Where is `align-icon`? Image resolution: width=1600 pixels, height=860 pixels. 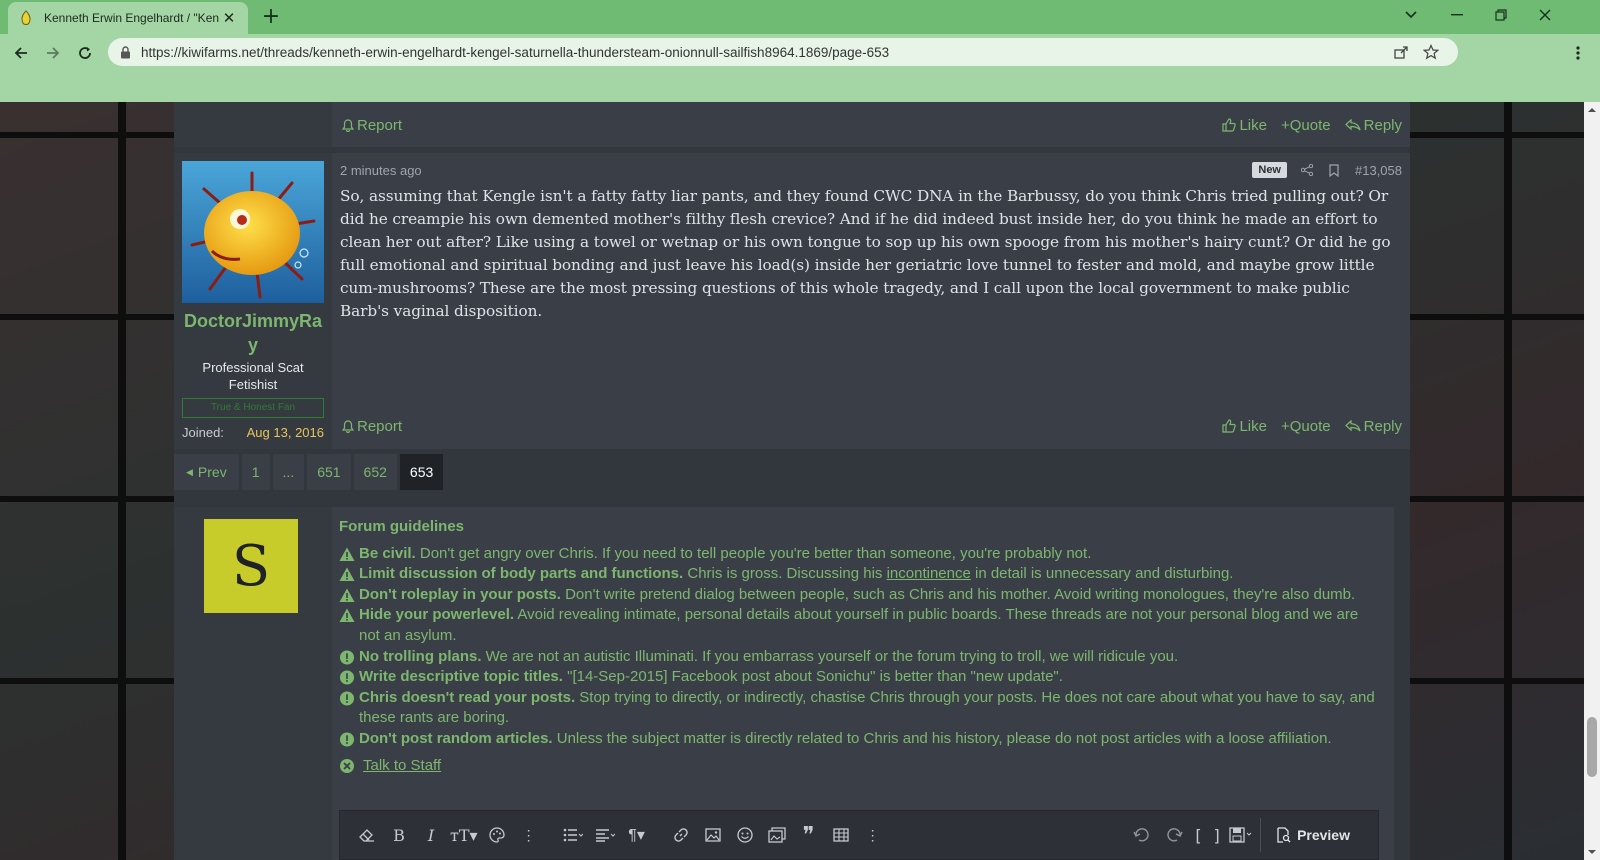
align-icon is located at coordinates (605, 835).